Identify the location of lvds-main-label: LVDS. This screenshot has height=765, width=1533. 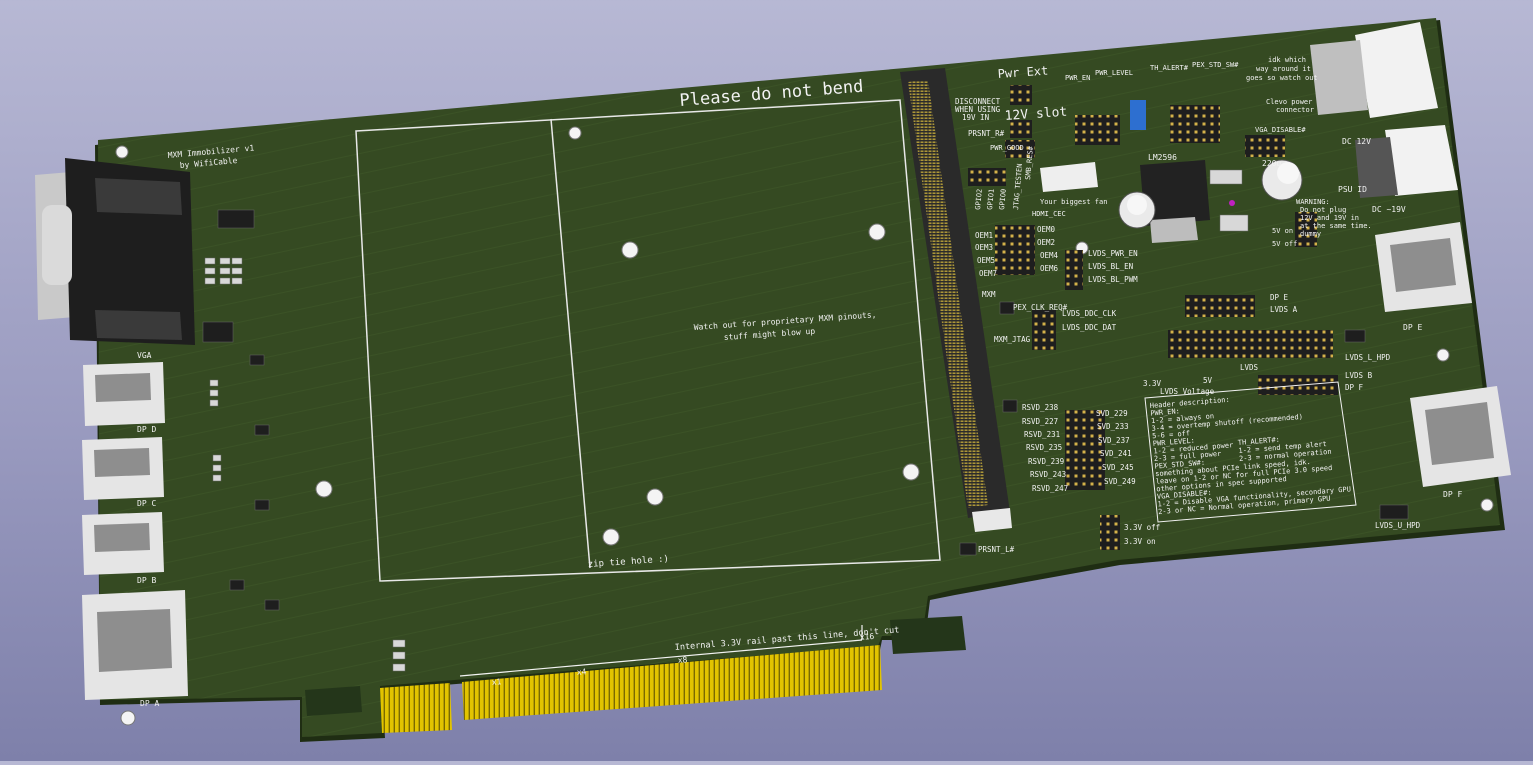
(1249, 367).